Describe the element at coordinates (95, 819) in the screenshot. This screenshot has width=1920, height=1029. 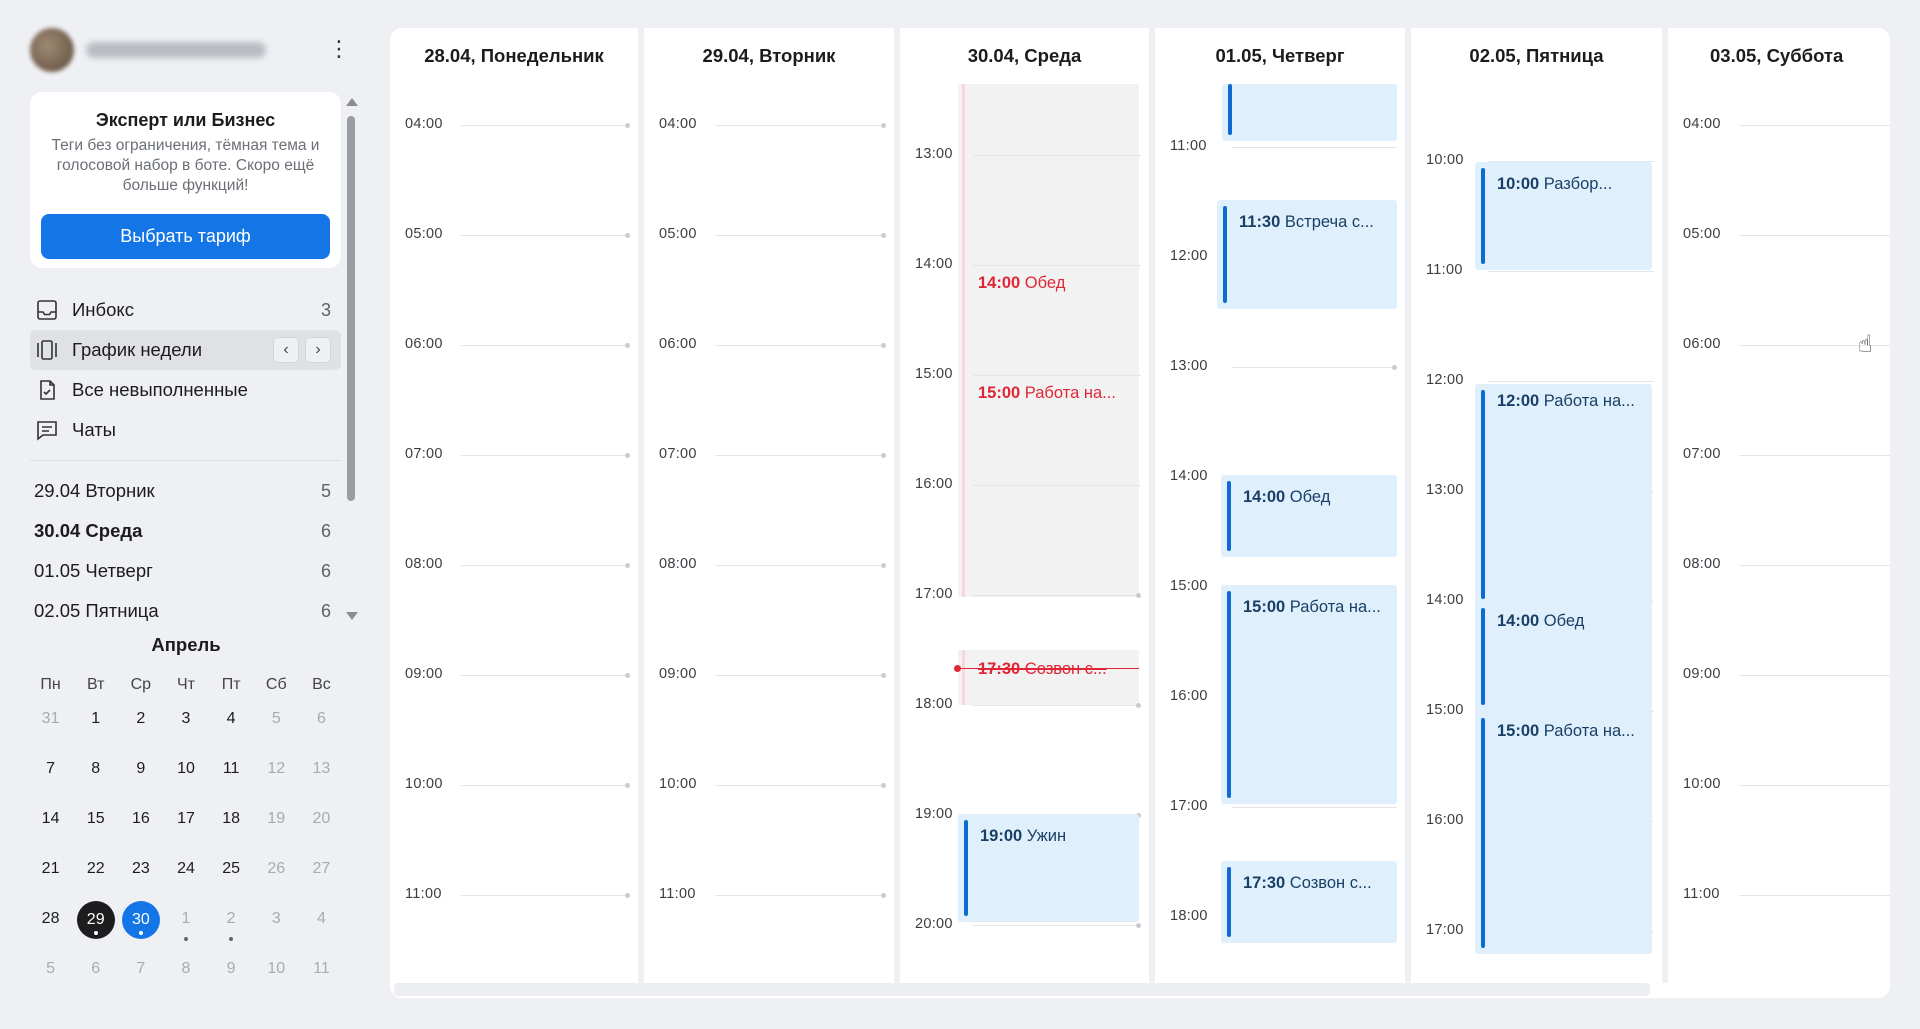
I see `calendar-day: 15` at that location.